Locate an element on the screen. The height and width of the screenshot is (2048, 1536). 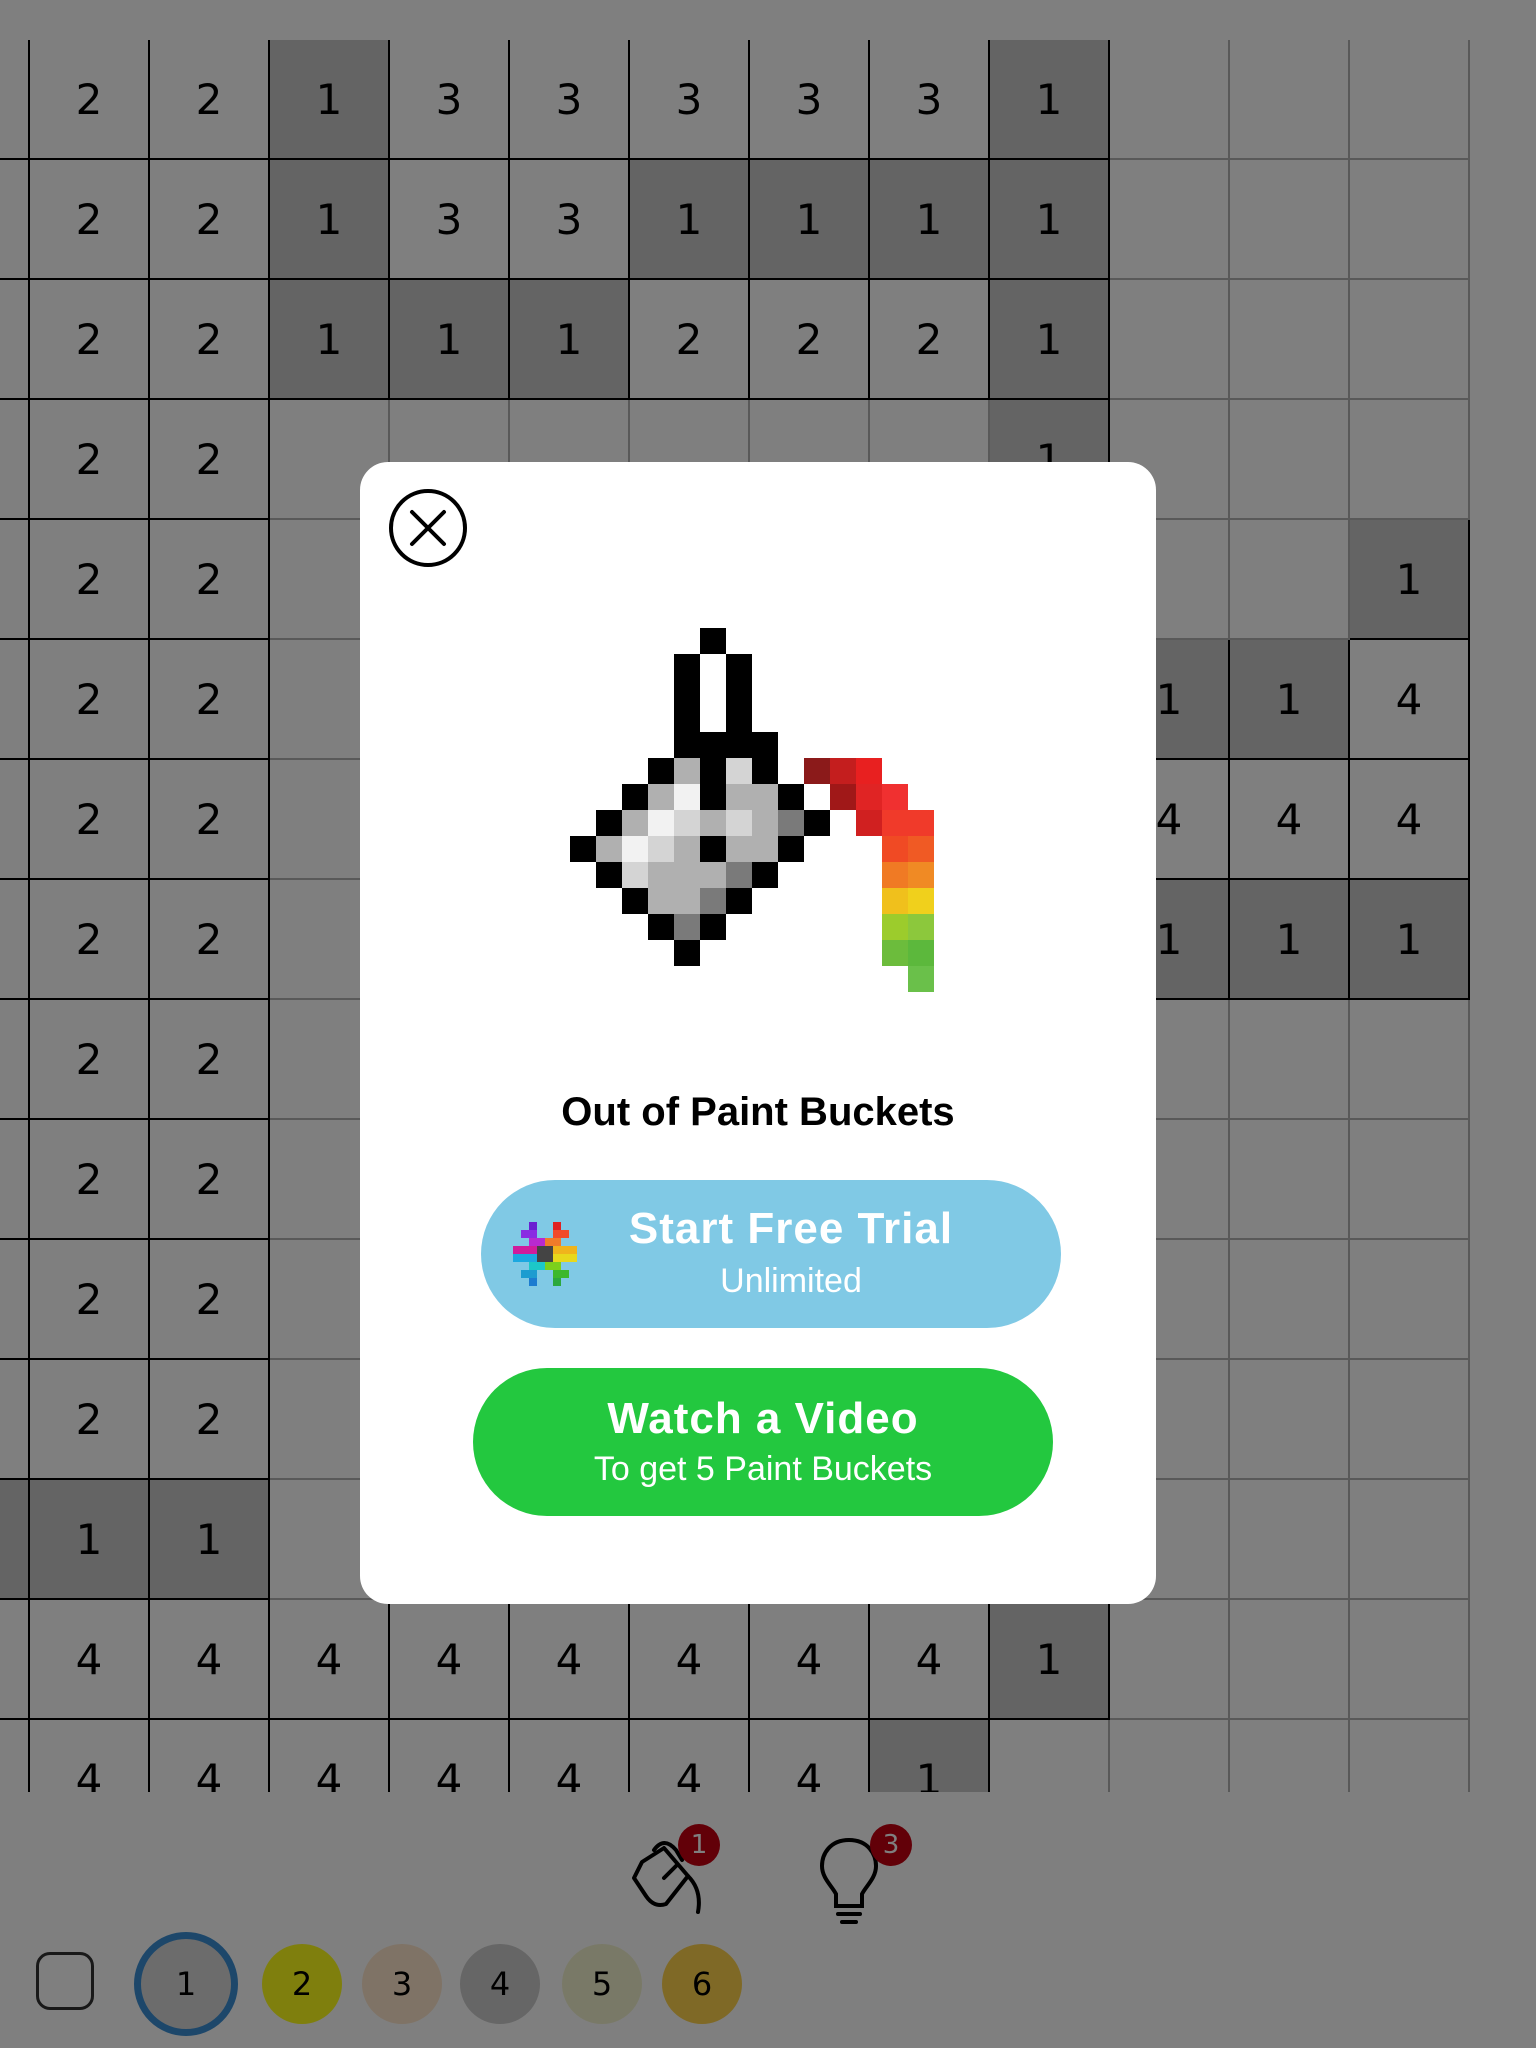
dialog-title: Out of Paint Buckets is located at coordinates (758, 1112).